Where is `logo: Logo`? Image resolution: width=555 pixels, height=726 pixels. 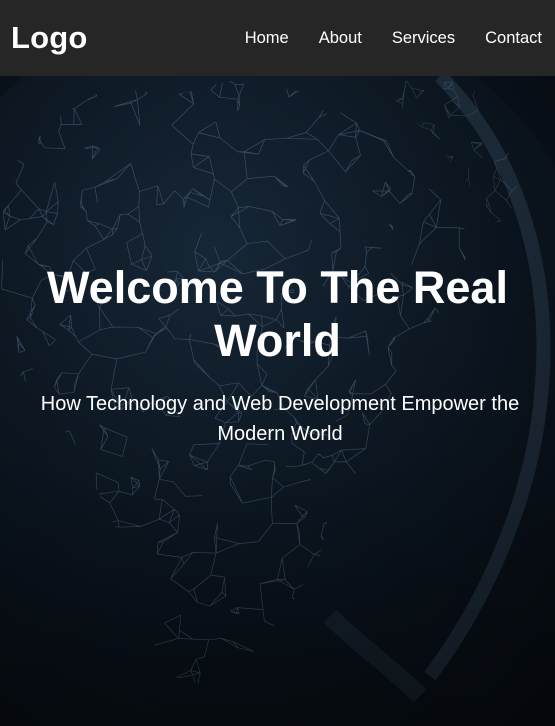 logo: Logo is located at coordinates (49, 38).